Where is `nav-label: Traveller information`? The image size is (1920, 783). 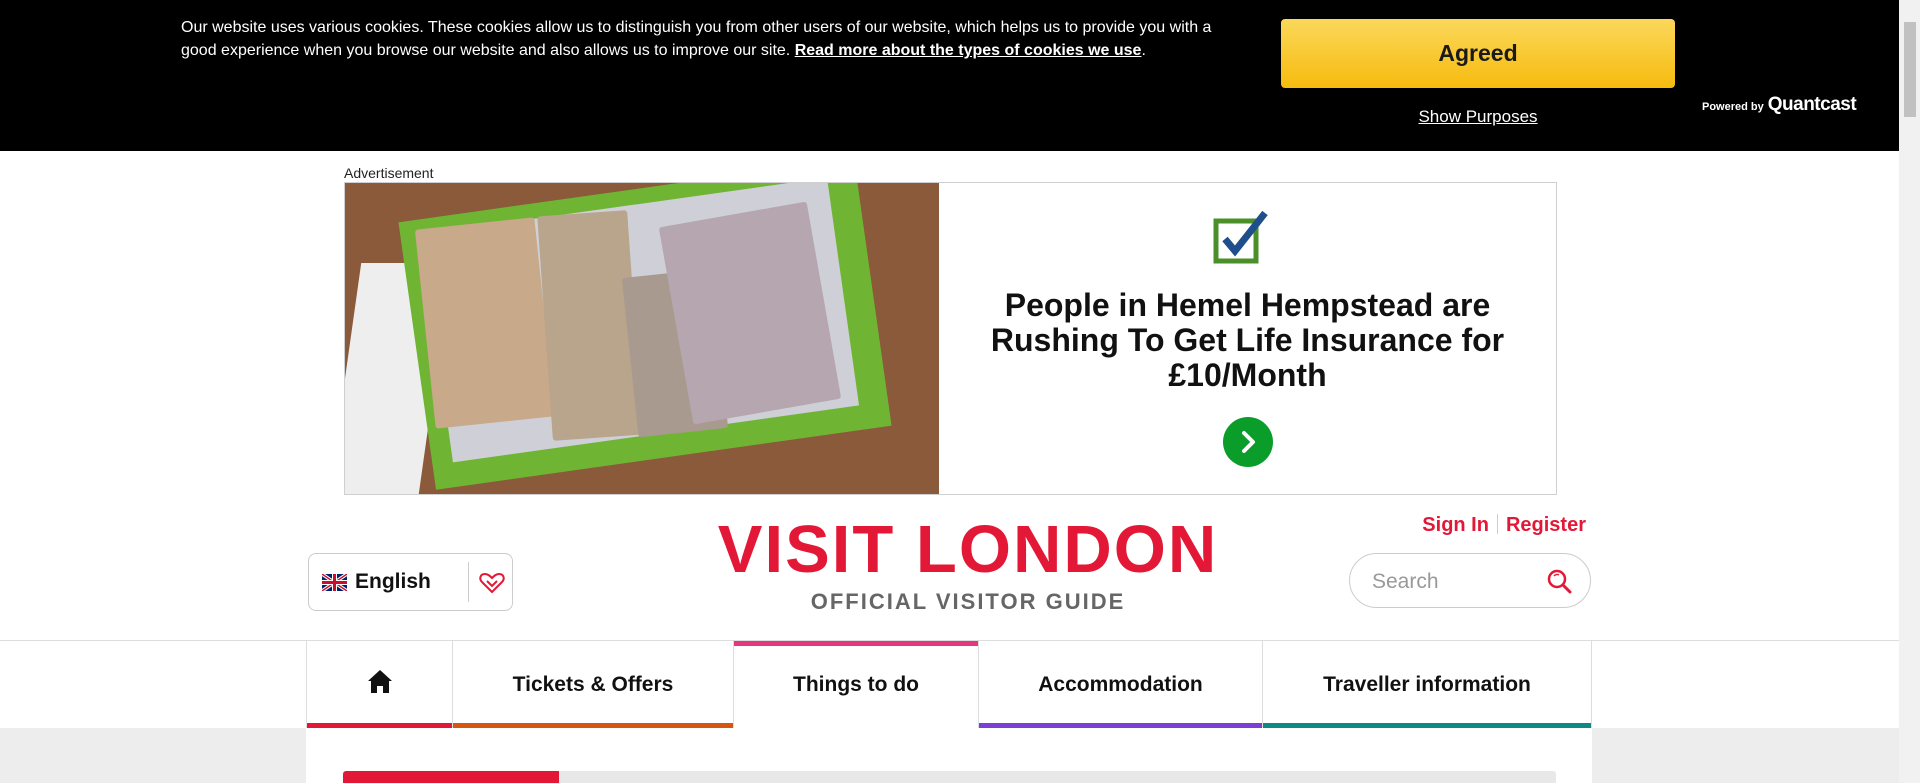
nav-label: Traveller information is located at coordinates (1427, 684).